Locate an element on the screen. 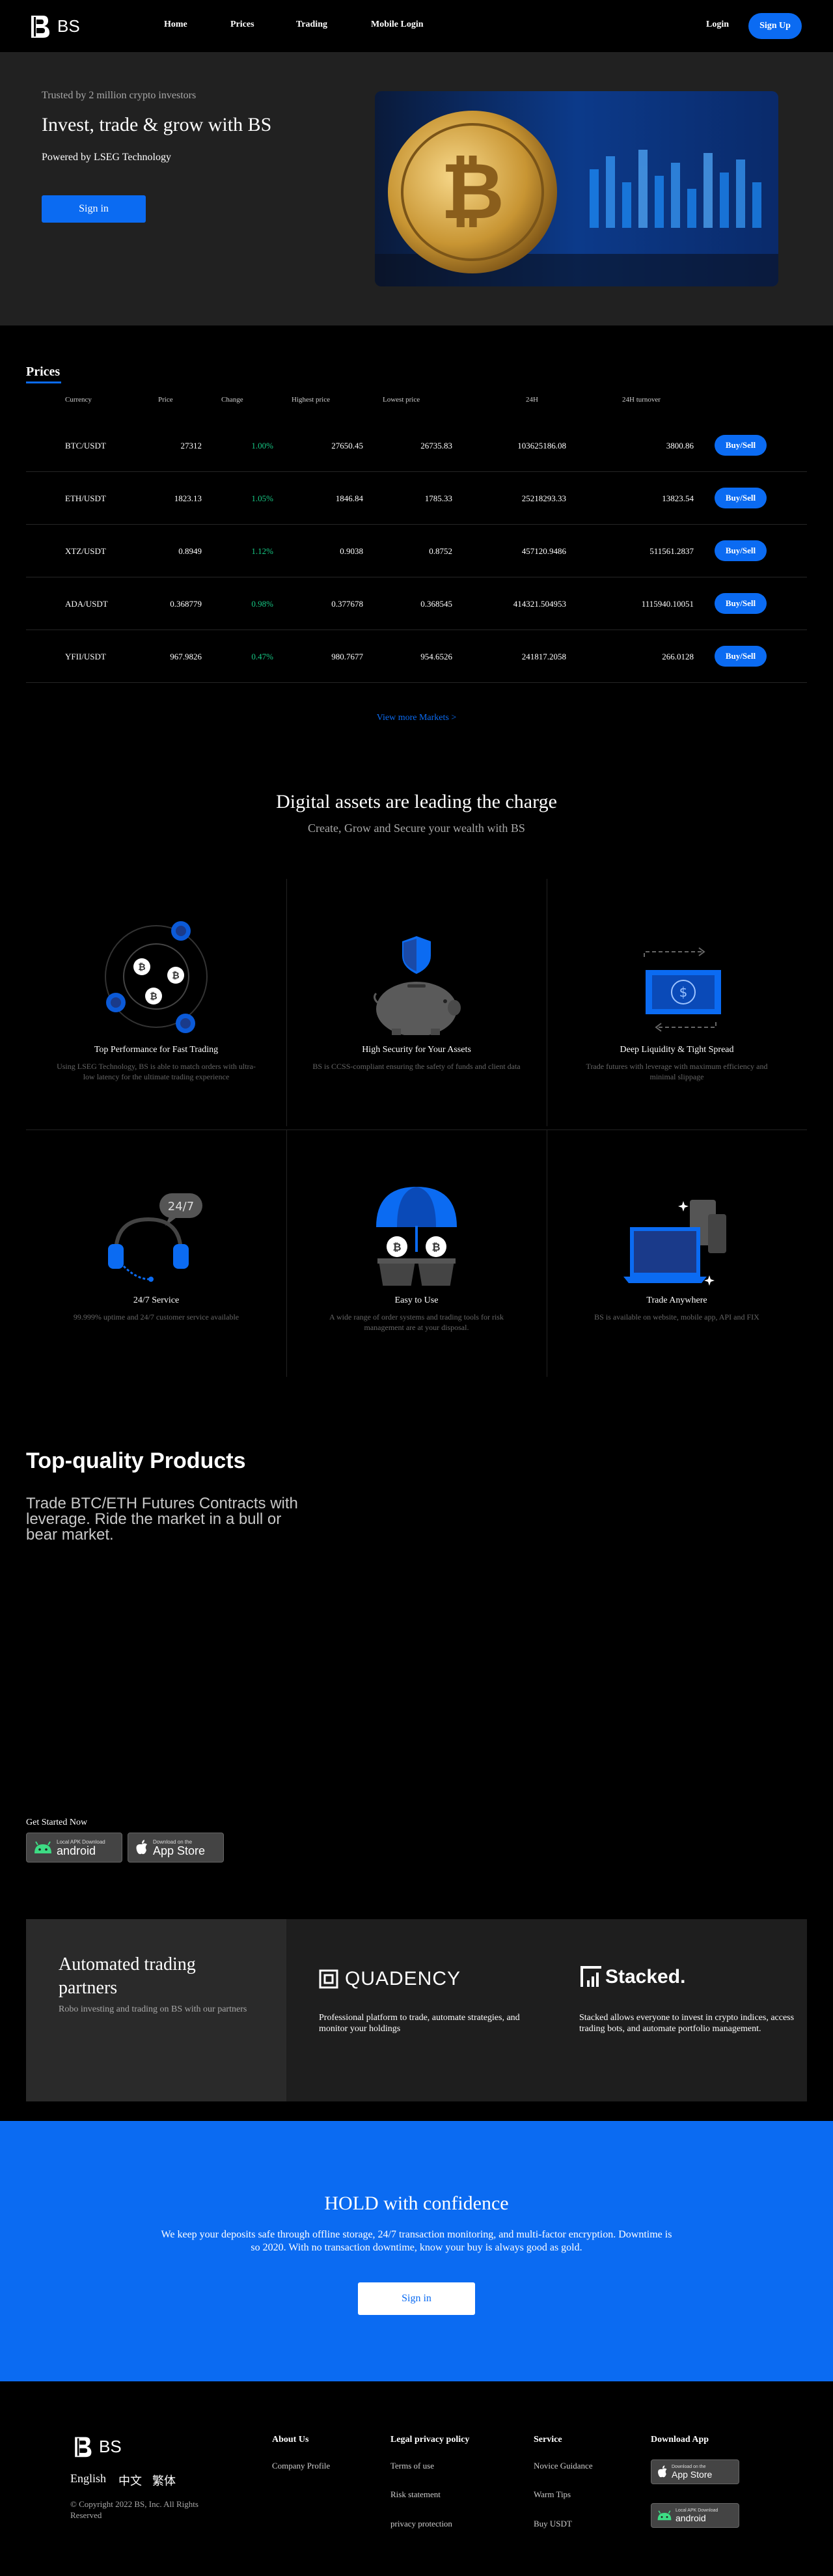 The image size is (833, 2576). price-cell-price: 0.368779 is located at coordinates (186, 604).